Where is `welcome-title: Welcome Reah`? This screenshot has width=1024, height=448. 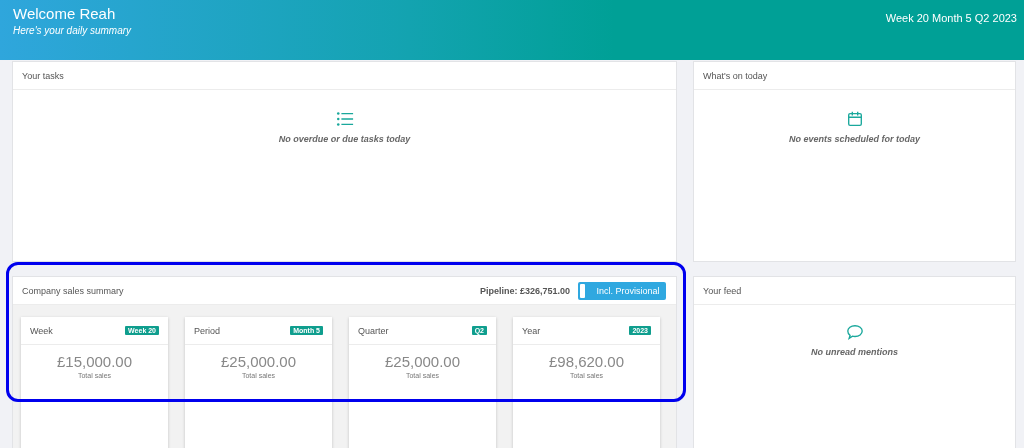
welcome-title: Welcome Reah is located at coordinates (65, 13).